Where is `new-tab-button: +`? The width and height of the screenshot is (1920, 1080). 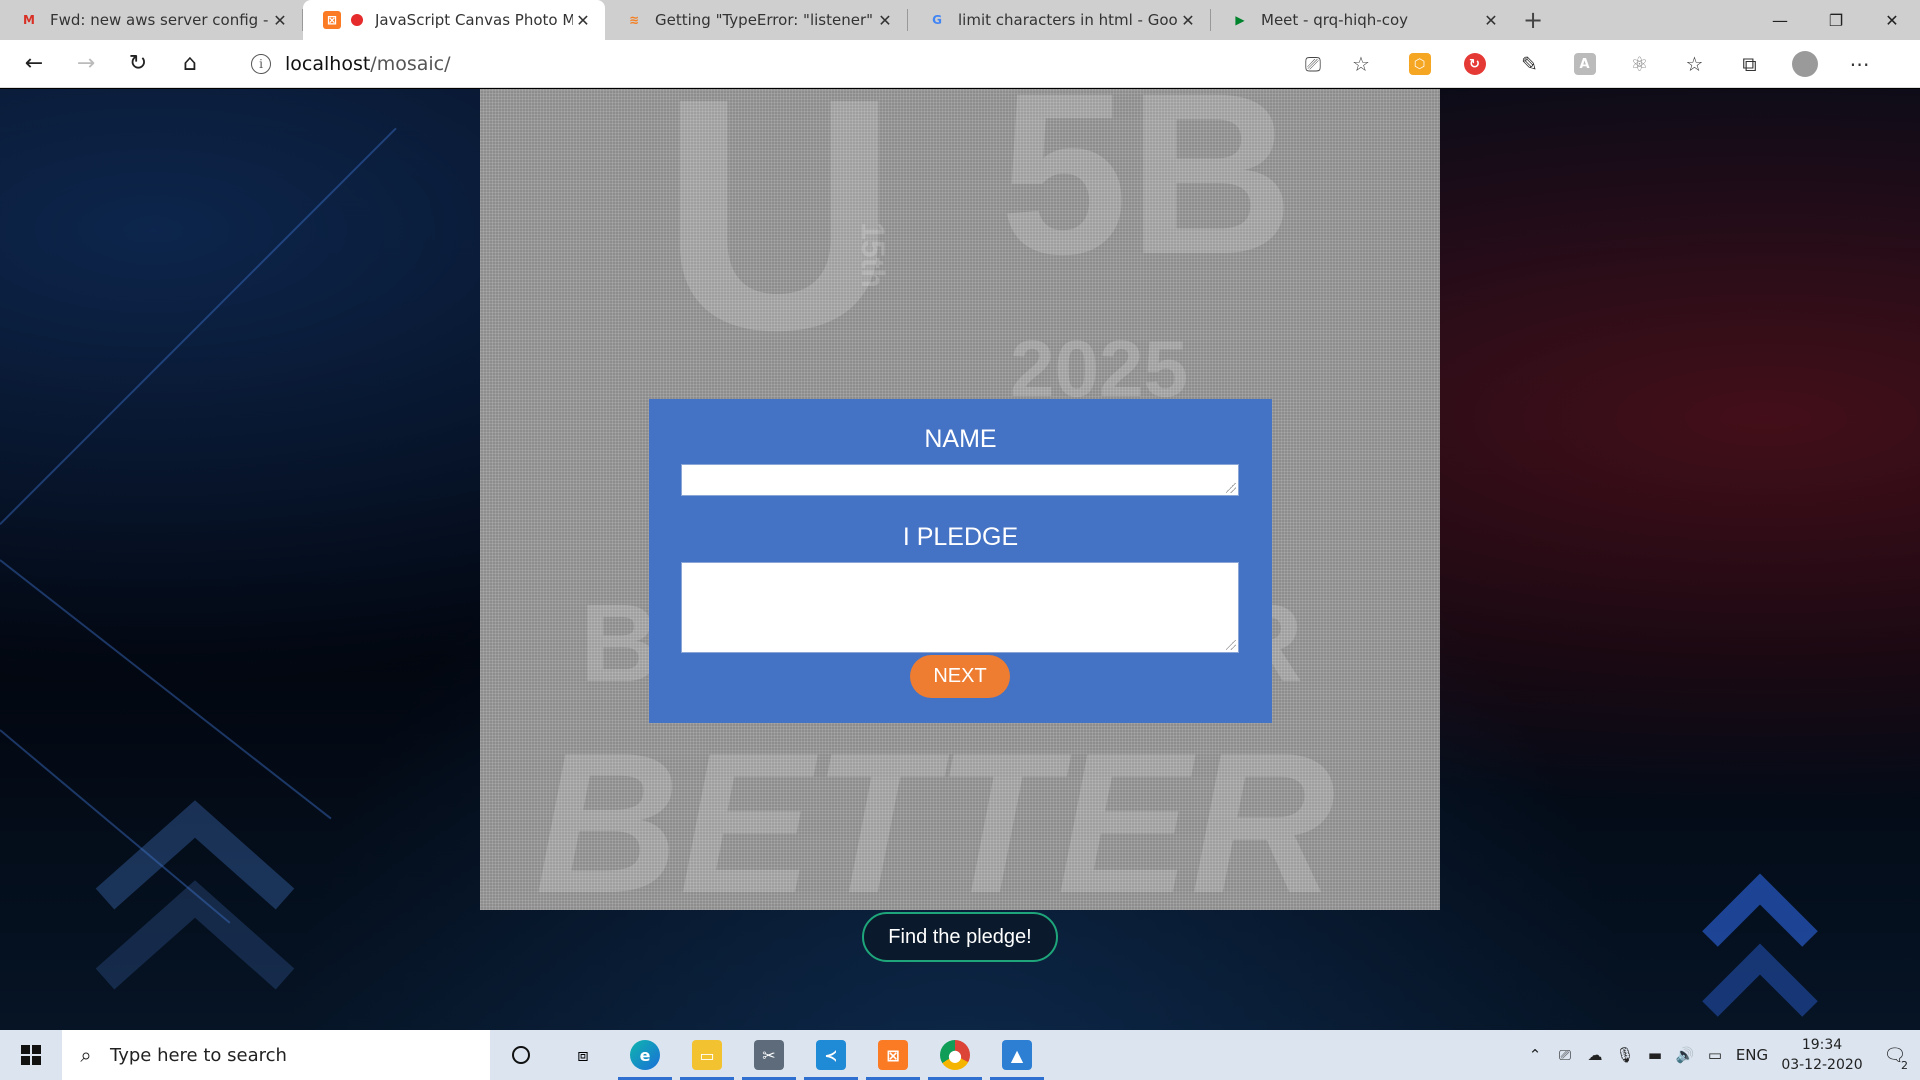
new-tab-button: + is located at coordinates (1533, 20).